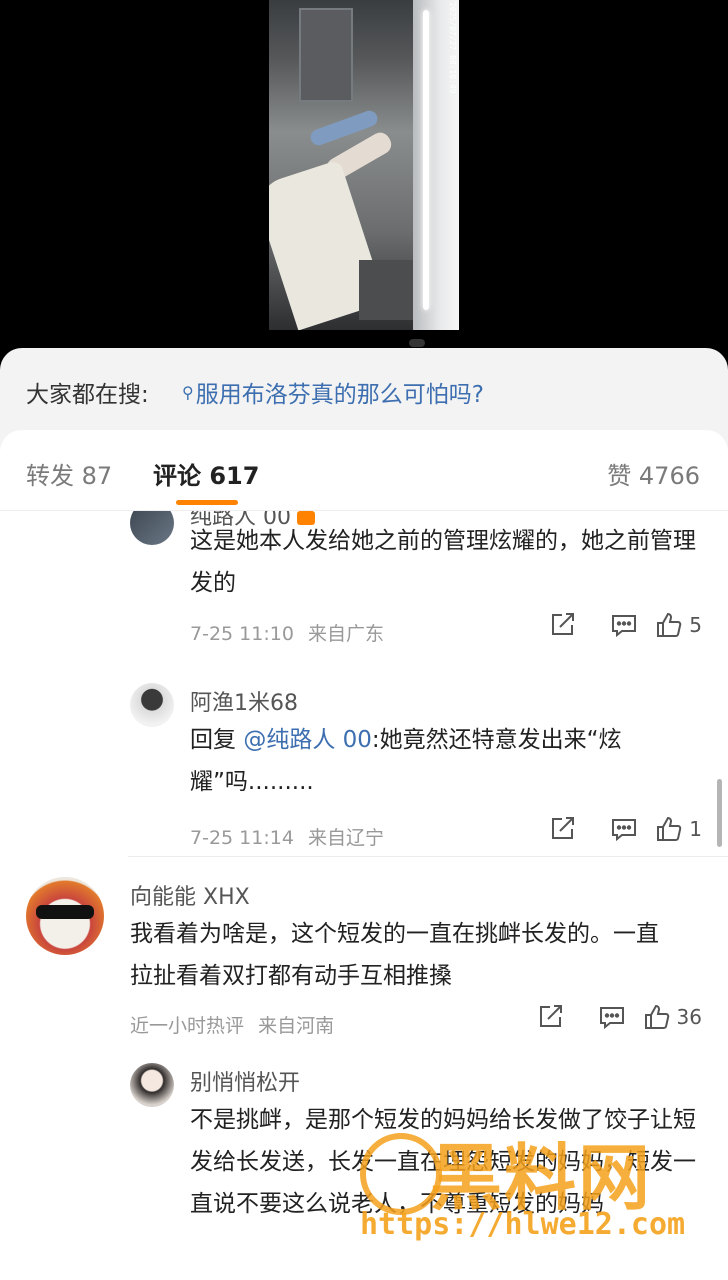 This screenshot has height=1280, width=728. I want to click on video-timestamp: 2025/07/27 08:10:49, so click(452, 48).